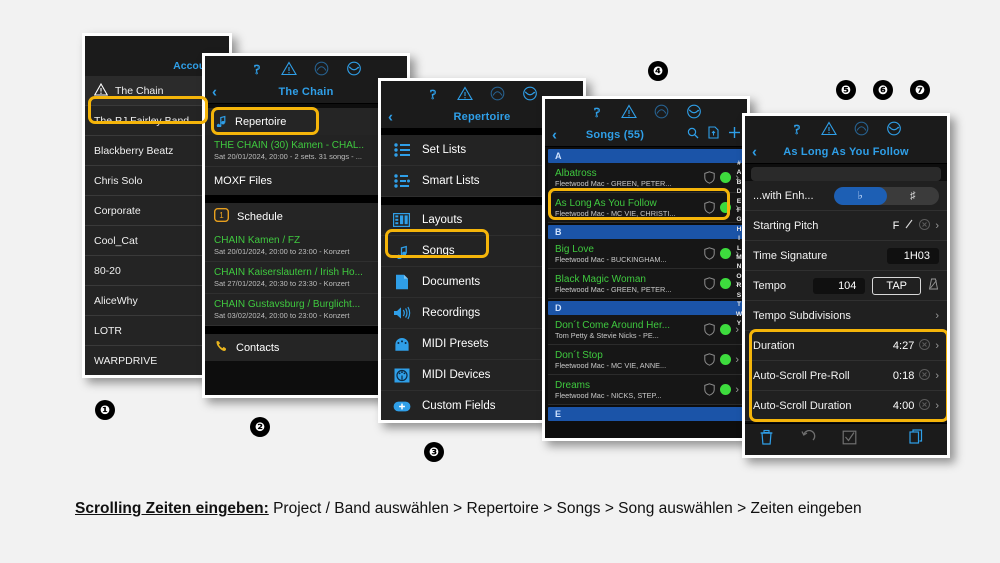 Image resolution: width=1000 pixels, height=563 pixels. What do you see at coordinates (306, 121) in the screenshot?
I see `repertoire-row: Repertoire` at bounding box center [306, 121].